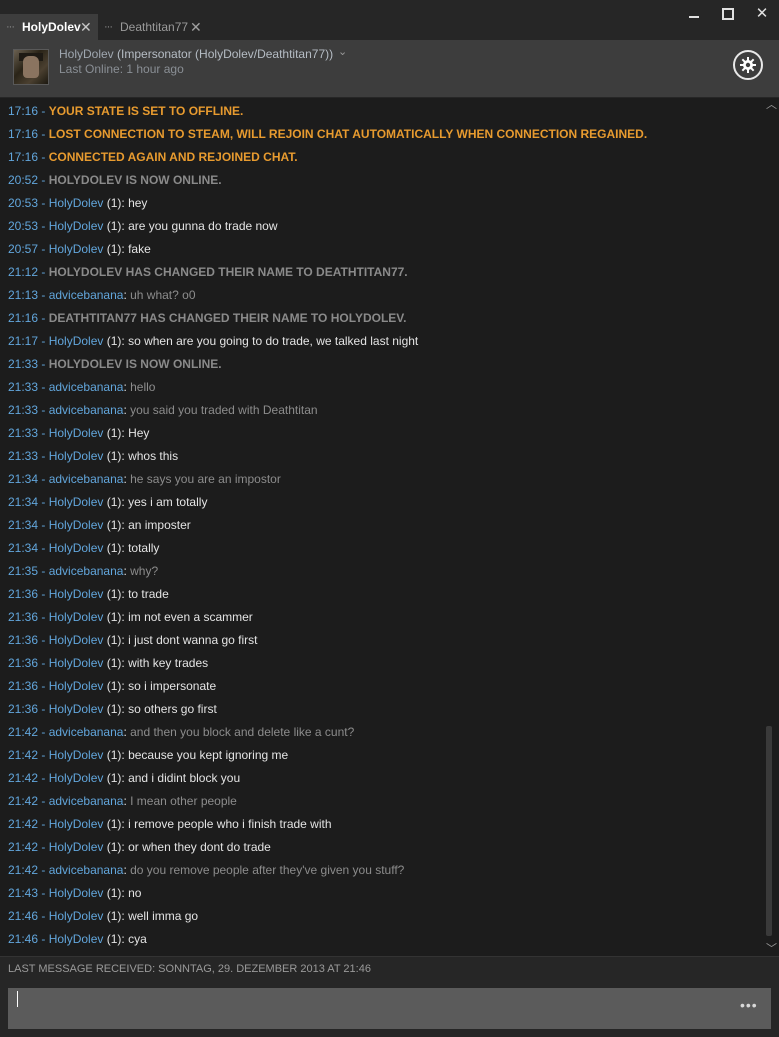 The width and height of the screenshot is (779, 1037). I want to click on minimize-icon, so click(694, 14).